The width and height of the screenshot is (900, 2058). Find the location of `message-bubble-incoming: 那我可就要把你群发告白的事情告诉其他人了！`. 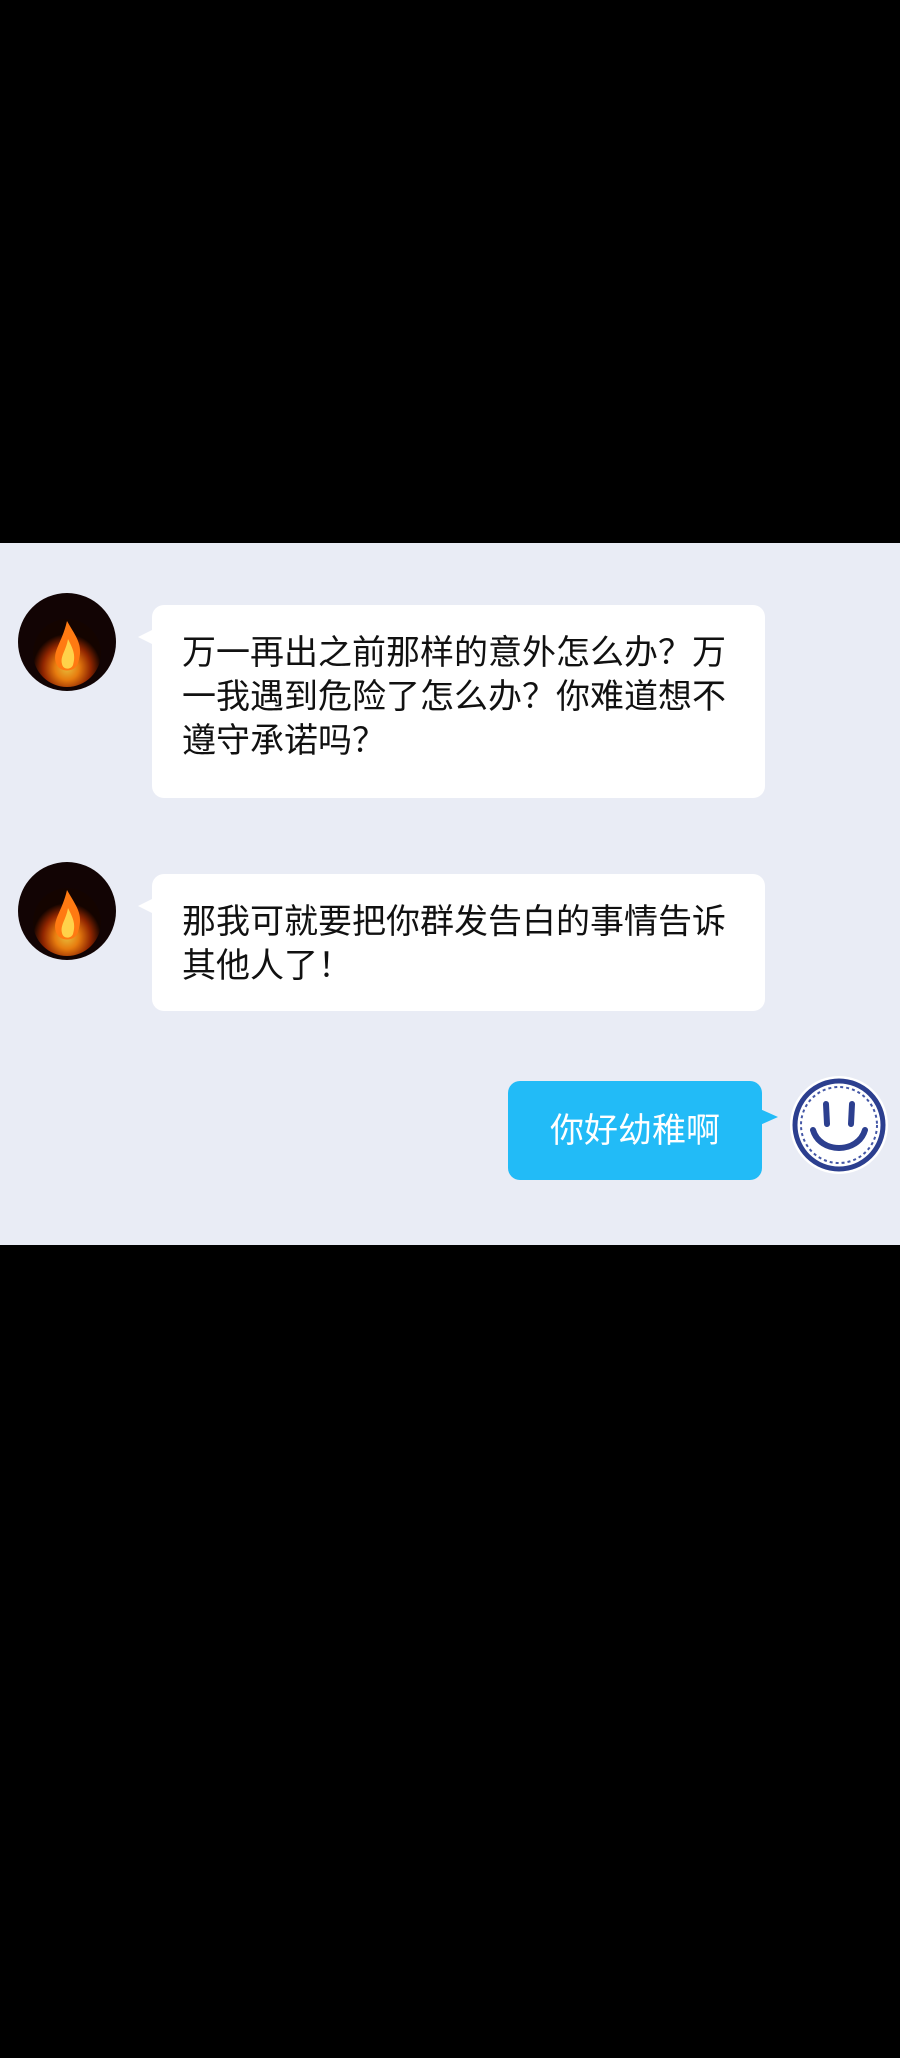

message-bubble-incoming: 那我可就要把你群发告白的事情告诉其他人了！ is located at coordinates (451, 942).